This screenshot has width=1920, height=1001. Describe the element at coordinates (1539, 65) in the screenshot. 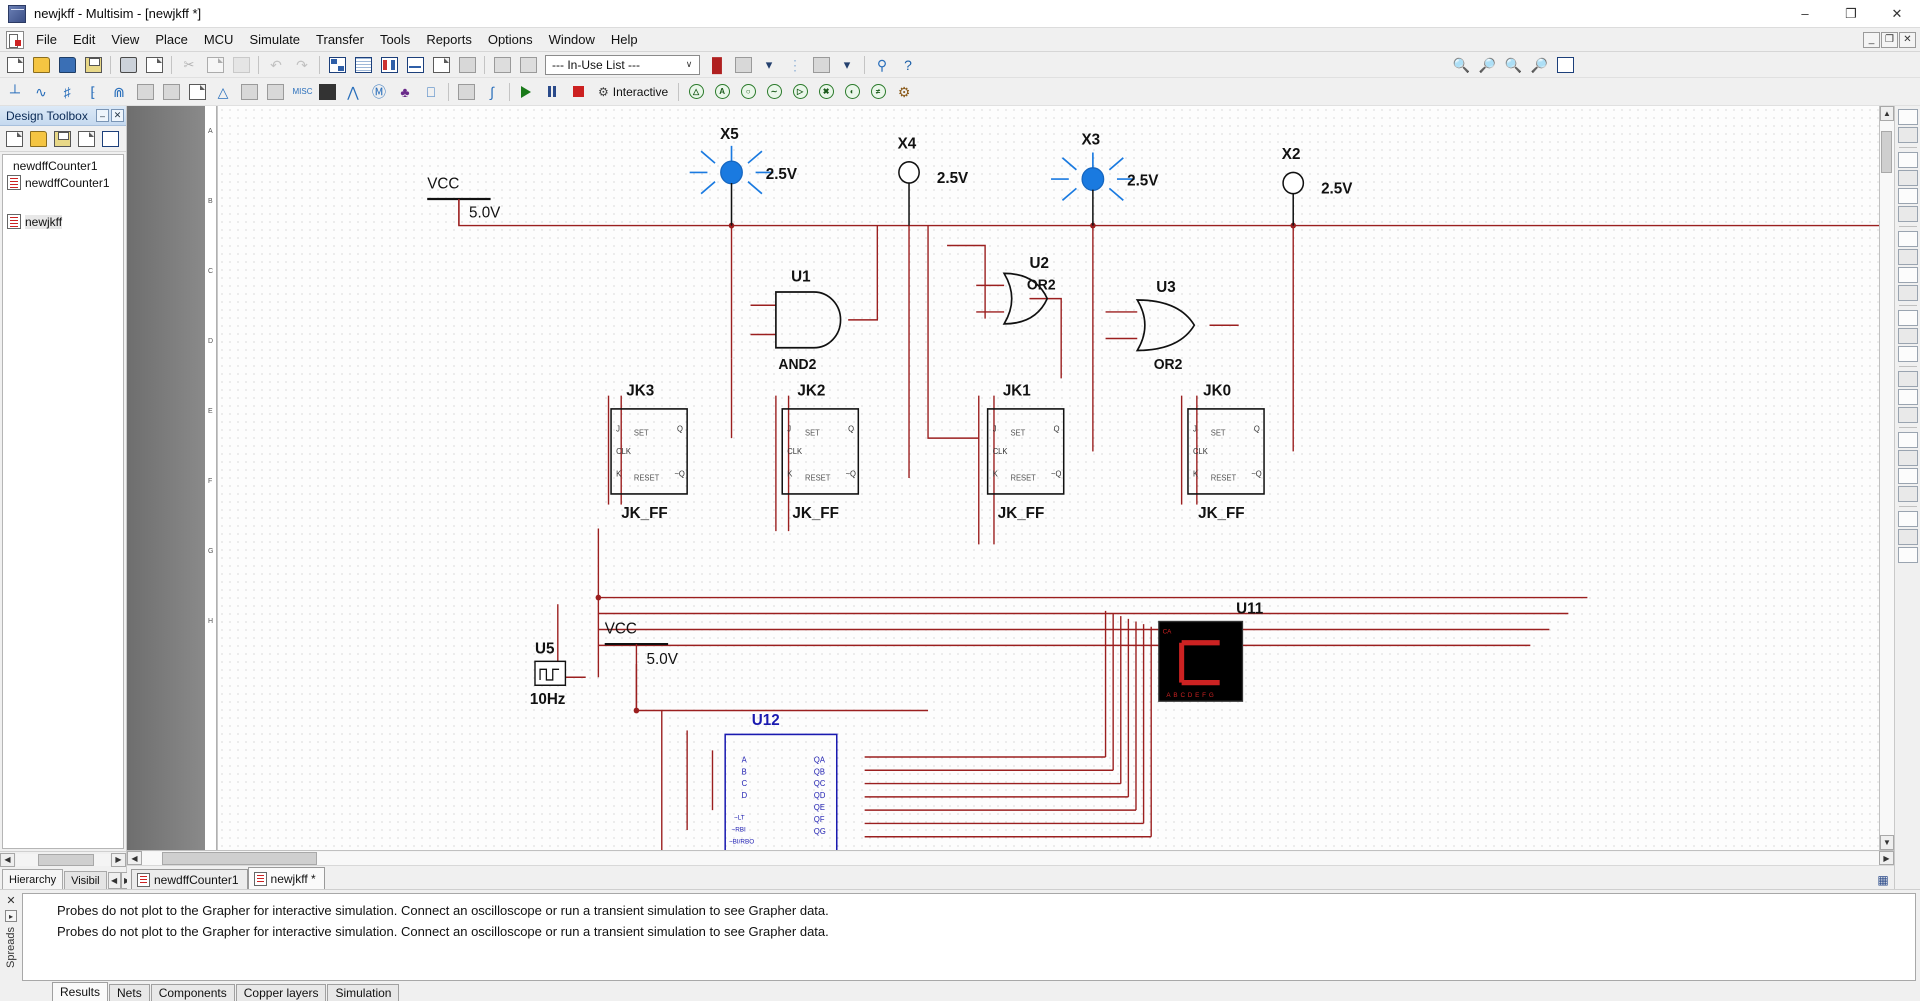

I see `zoom-fit-button: 🔎` at that location.